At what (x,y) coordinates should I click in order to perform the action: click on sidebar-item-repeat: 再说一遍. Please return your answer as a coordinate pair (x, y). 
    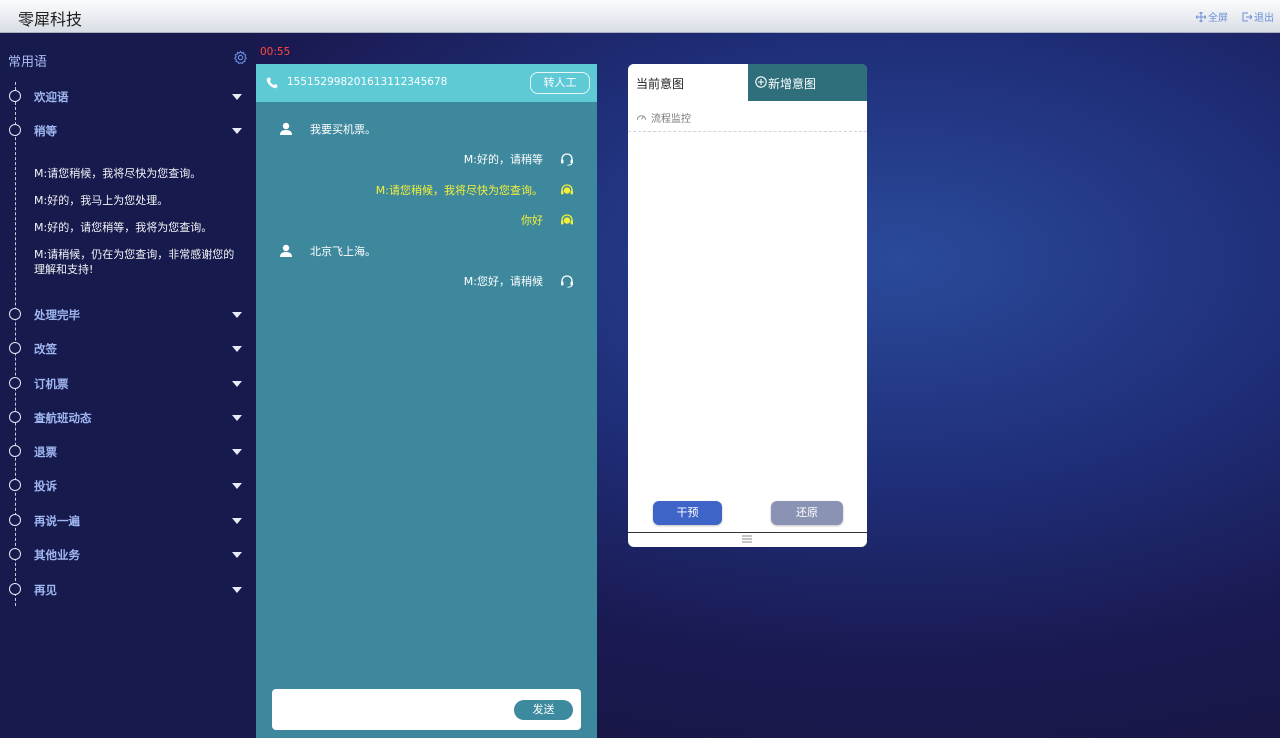
    Looking at the image, I should click on (128, 521).